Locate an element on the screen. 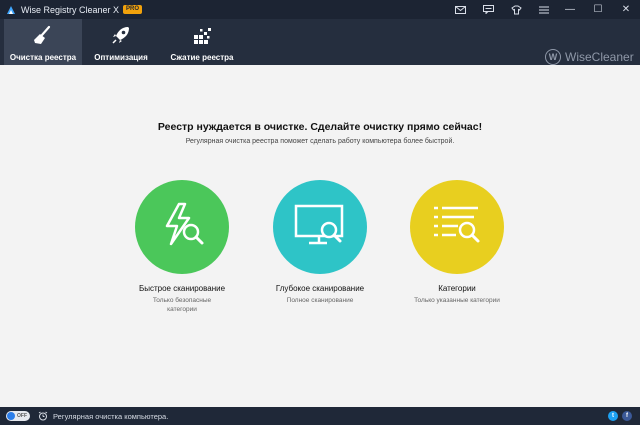  toggle-state: OFF is located at coordinates (22, 416).